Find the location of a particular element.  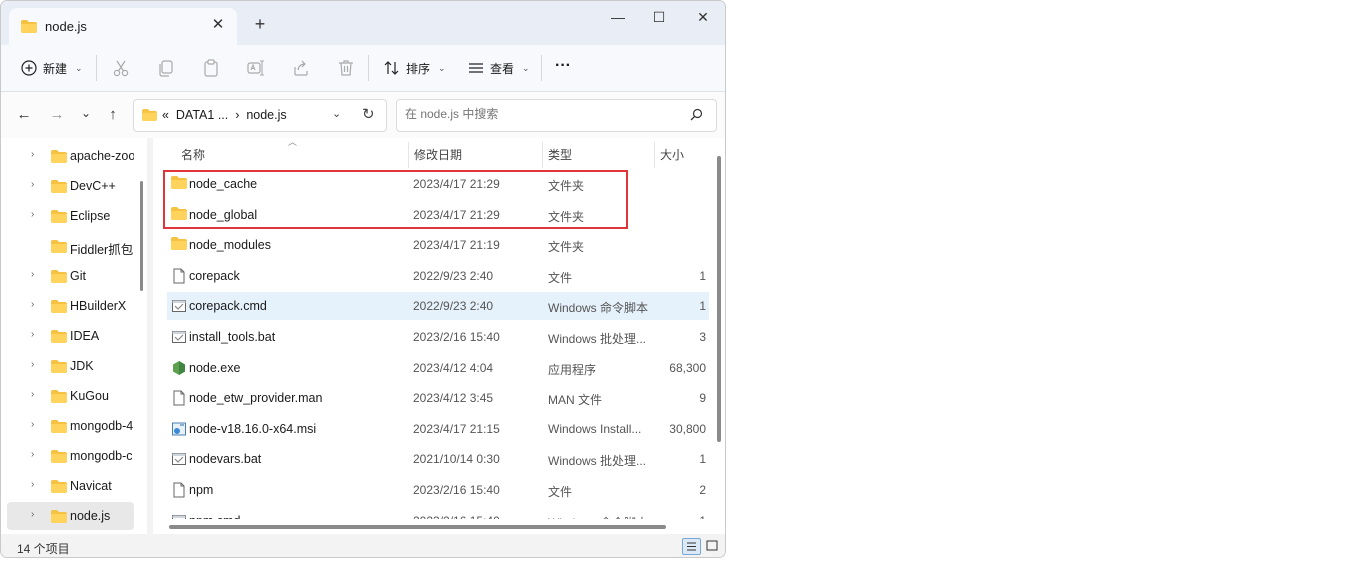

sort-button: 排序 ⌄ is located at coordinates (415, 68).